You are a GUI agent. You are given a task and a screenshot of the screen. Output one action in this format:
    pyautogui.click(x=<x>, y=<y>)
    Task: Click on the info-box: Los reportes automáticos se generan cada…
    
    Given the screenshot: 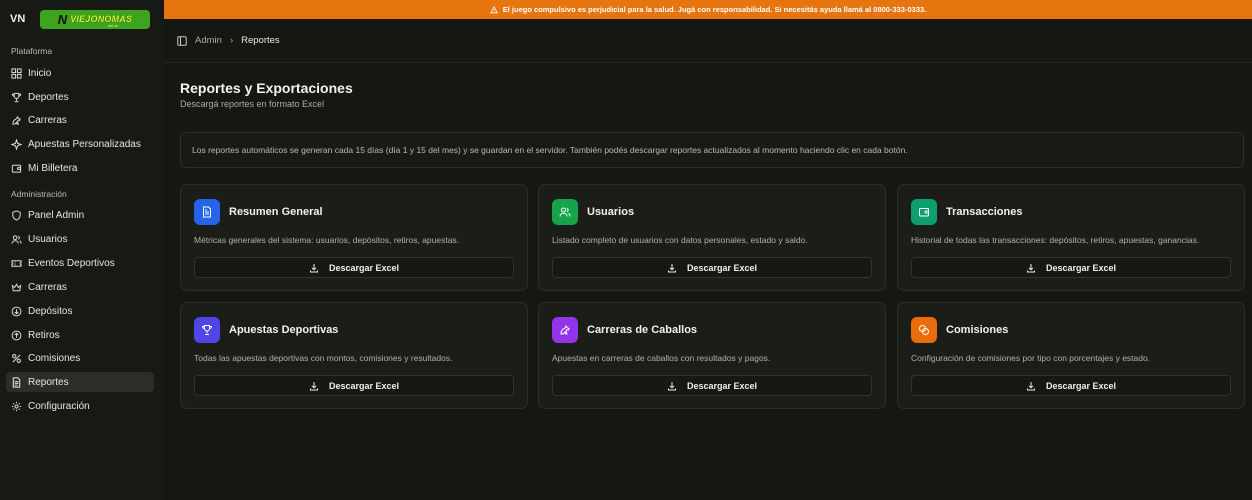 What is the action you would take?
    pyautogui.click(x=712, y=150)
    